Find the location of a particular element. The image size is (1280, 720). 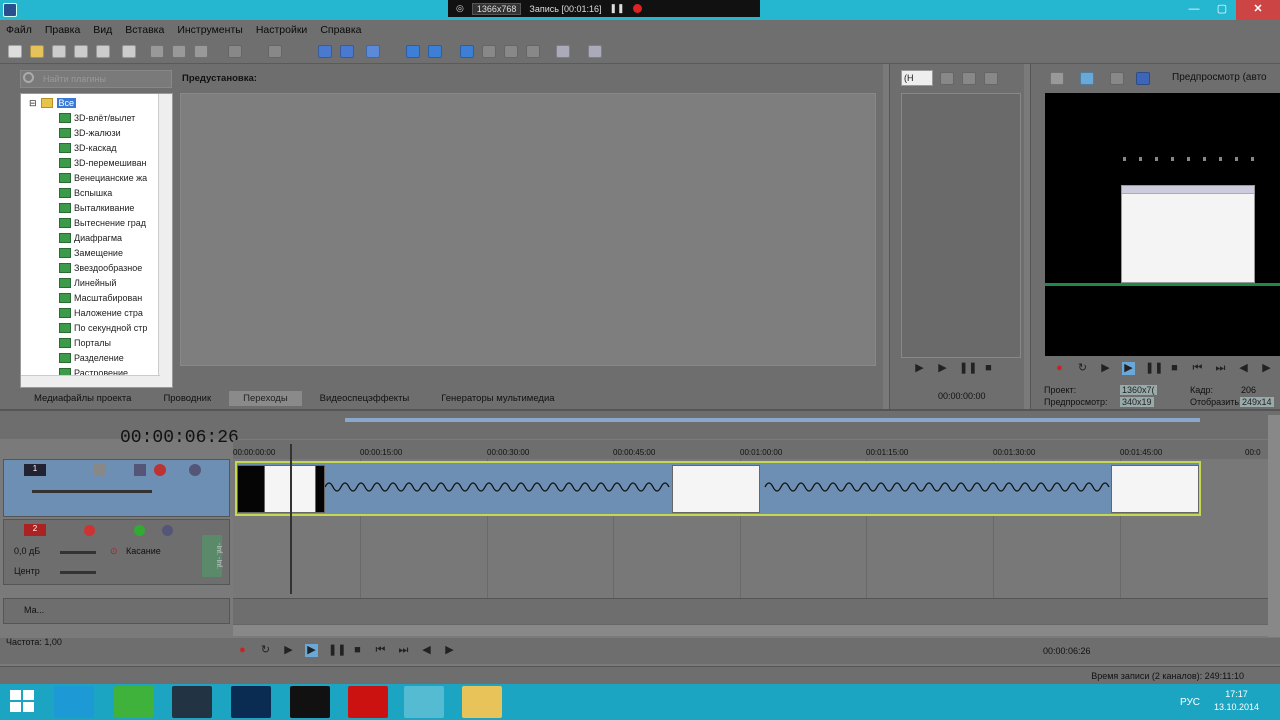

menu-insert: Вставка is located at coordinates (144, 30).